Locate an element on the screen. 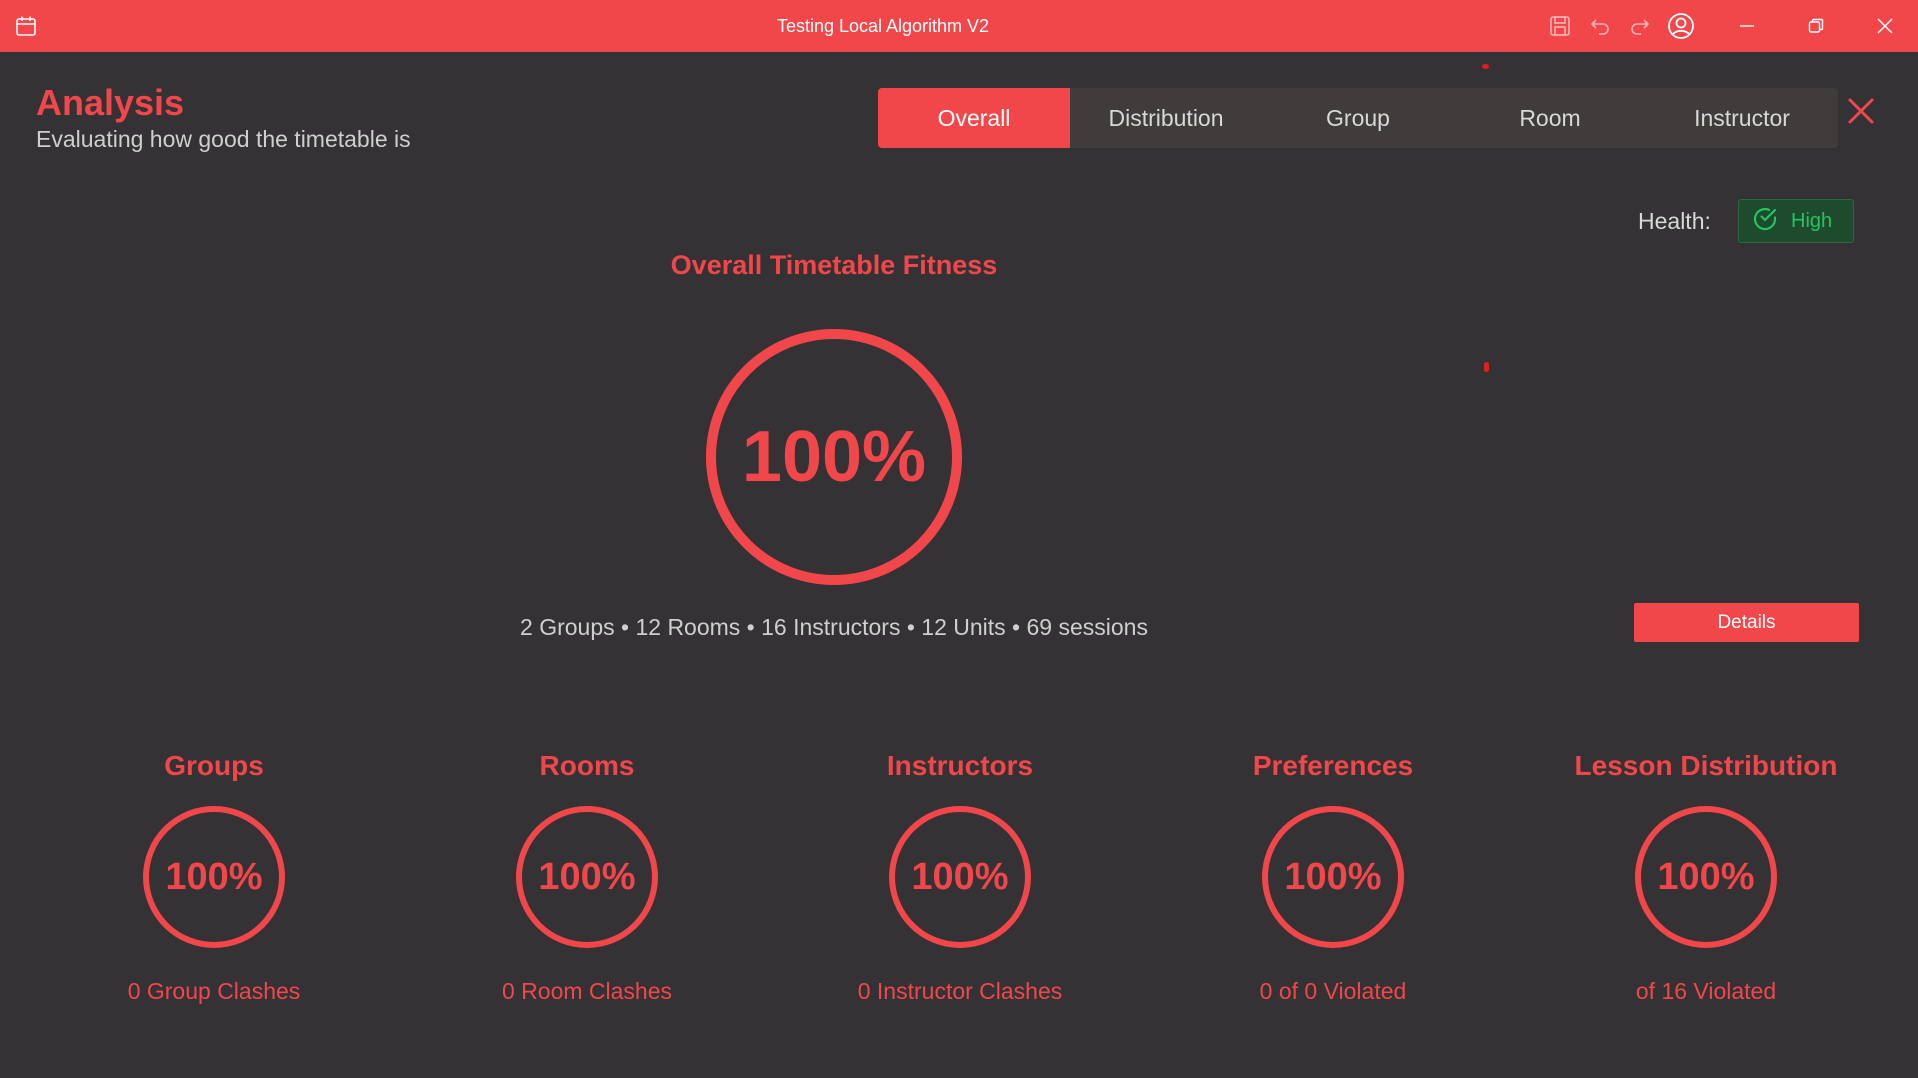 The height and width of the screenshot is (1078, 1918). metric-subtitle: 0 Instructor Clashes is located at coordinates (960, 991).